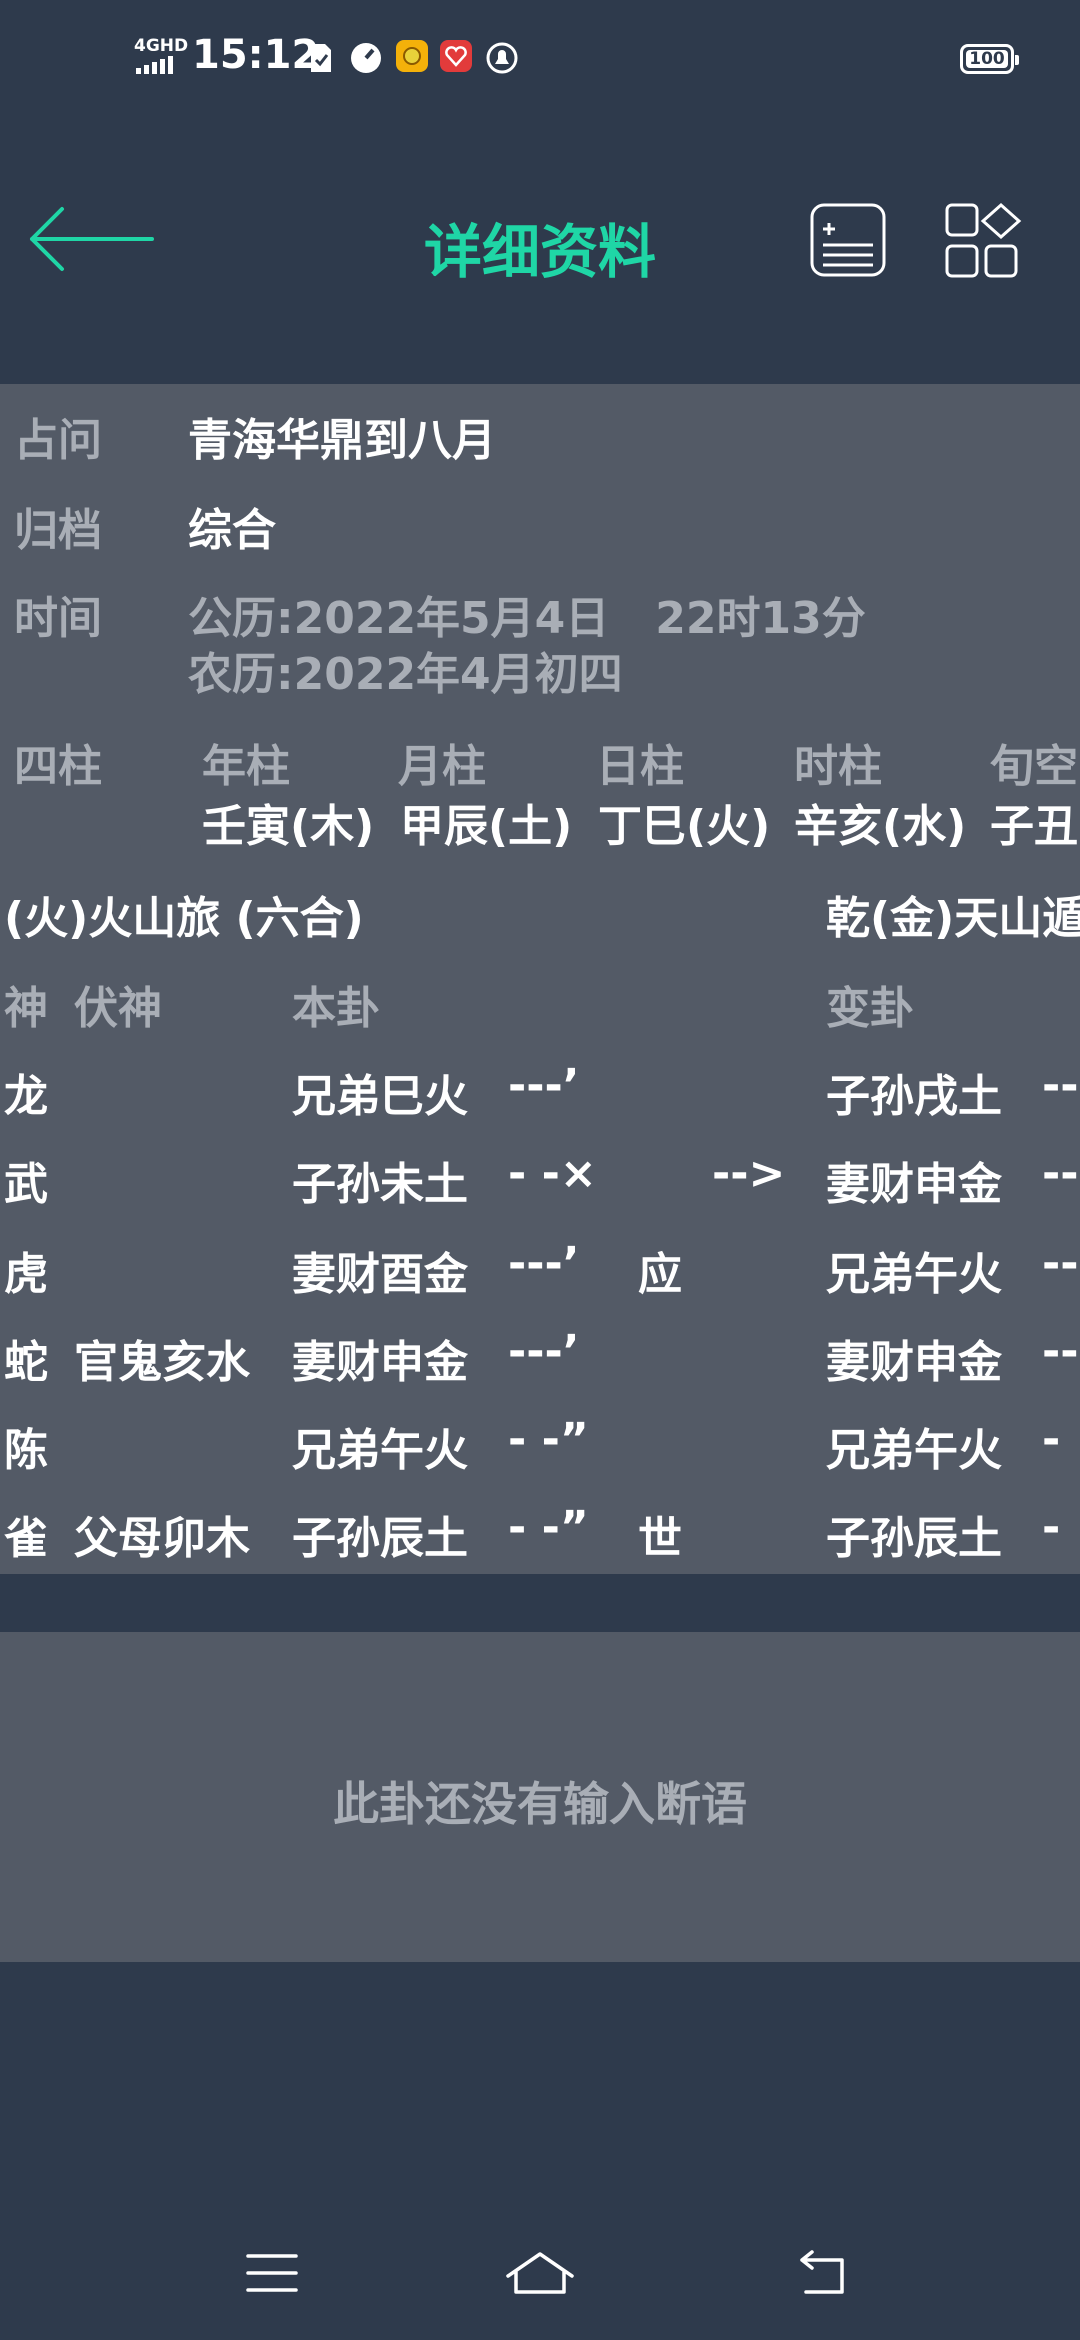  Describe the element at coordinates (640, 766) in the screenshot. I see `pillar-header-day: 日柱` at that location.